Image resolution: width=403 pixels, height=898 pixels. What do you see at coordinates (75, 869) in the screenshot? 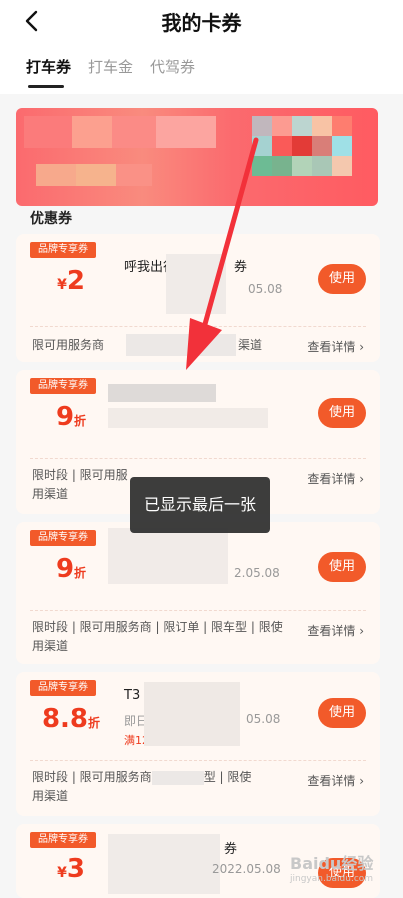
I see `coupon-amount: 3` at bounding box center [75, 869].